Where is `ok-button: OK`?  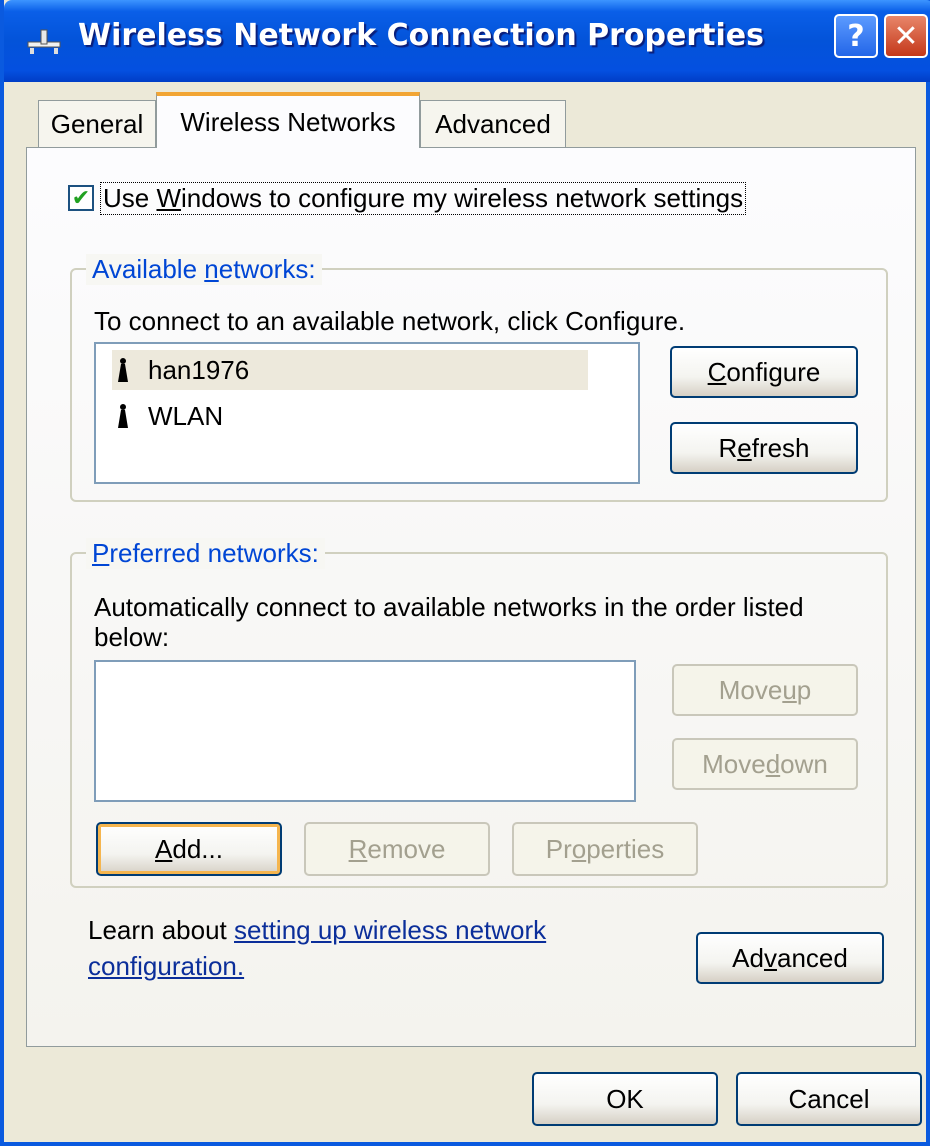
ok-button: OK is located at coordinates (625, 1099).